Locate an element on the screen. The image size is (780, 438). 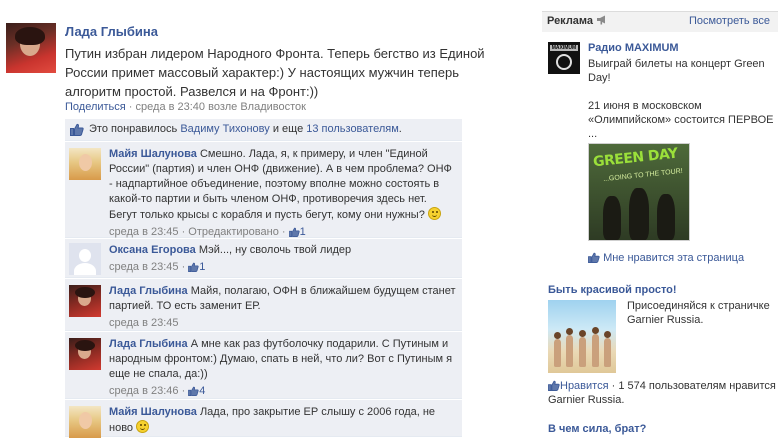
ad1-image-title: GREEN DAY is located at coordinates (635, 158).